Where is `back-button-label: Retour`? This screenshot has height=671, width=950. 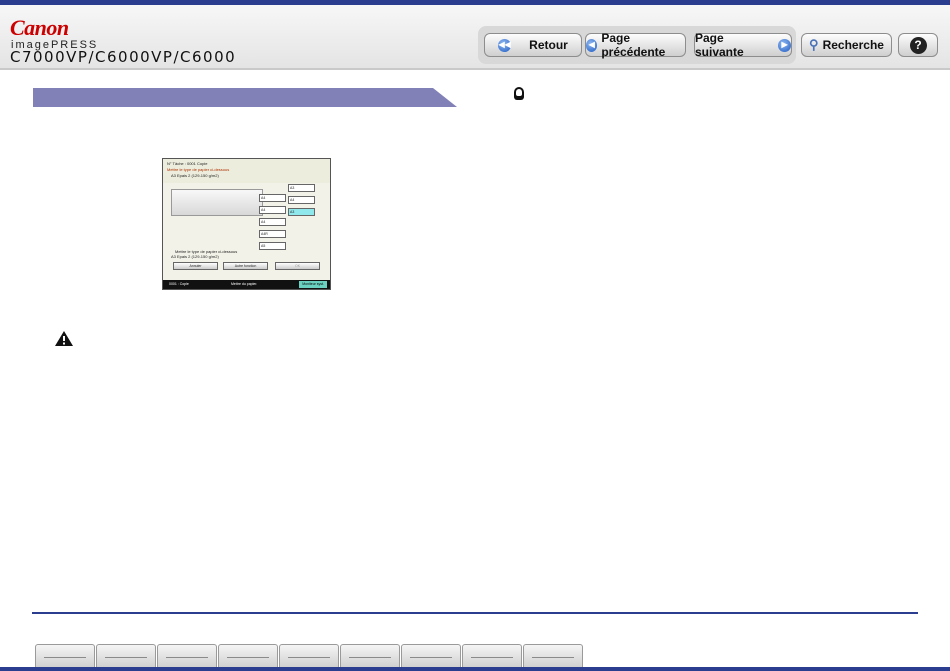
back-button-label: Retour is located at coordinates (548, 45).